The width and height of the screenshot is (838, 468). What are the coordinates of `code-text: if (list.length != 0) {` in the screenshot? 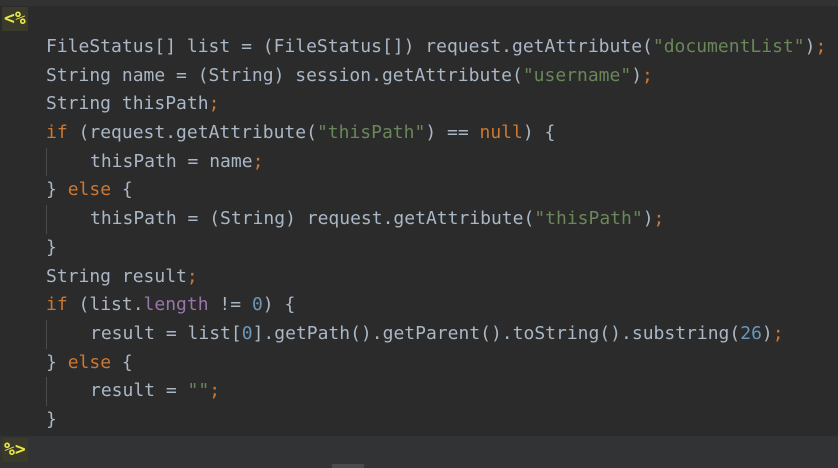 It's located at (170, 305).